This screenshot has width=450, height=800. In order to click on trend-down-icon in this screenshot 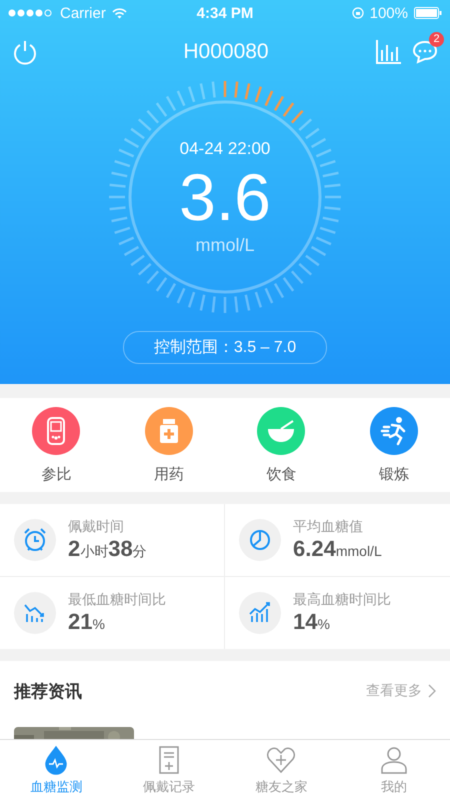, I will do `click(35, 613)`.